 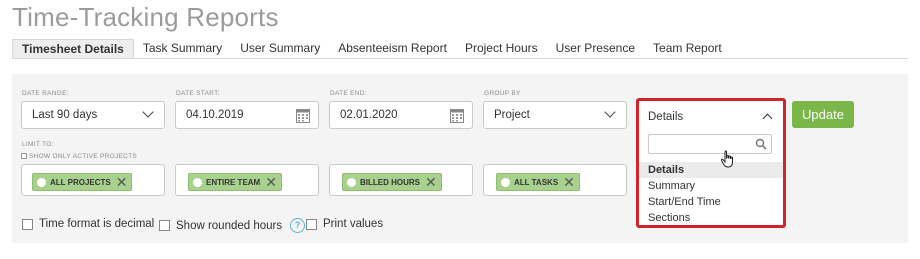 What do you see at coordinates (710, 144) in the screenshot?
I see `dropdown-search-input` at bounding box center [710, 144].